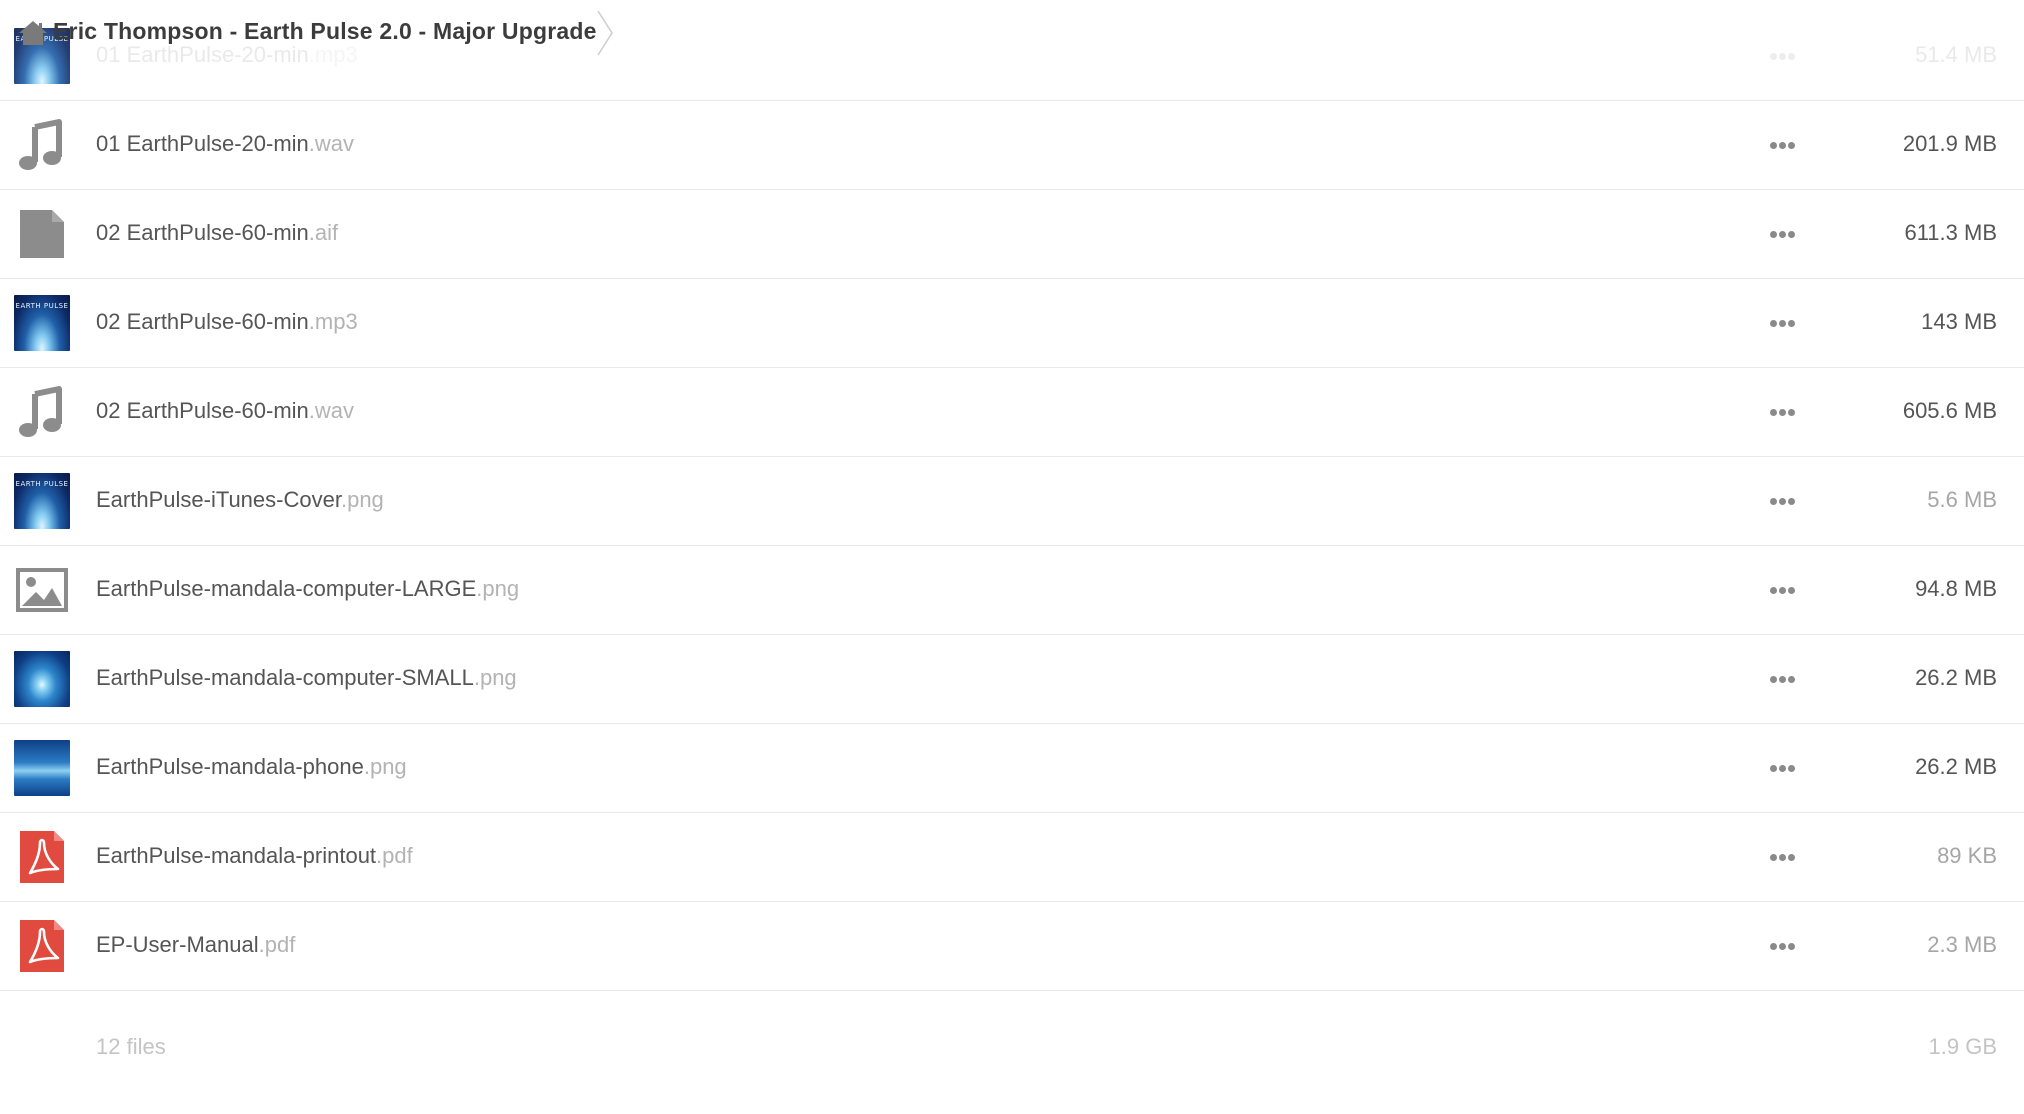 This screenshot has width=2024, height=1114. Describe the element at coordinates (42, 679) in the screenshot. I see `mandala-wide-thumbnail` at that location.